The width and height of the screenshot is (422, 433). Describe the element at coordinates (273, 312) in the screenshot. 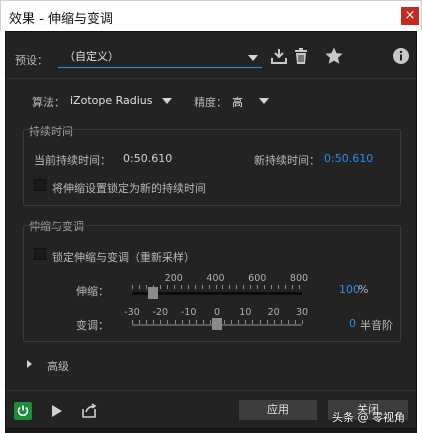

I see `pitch-tick-label: 20` at that location.